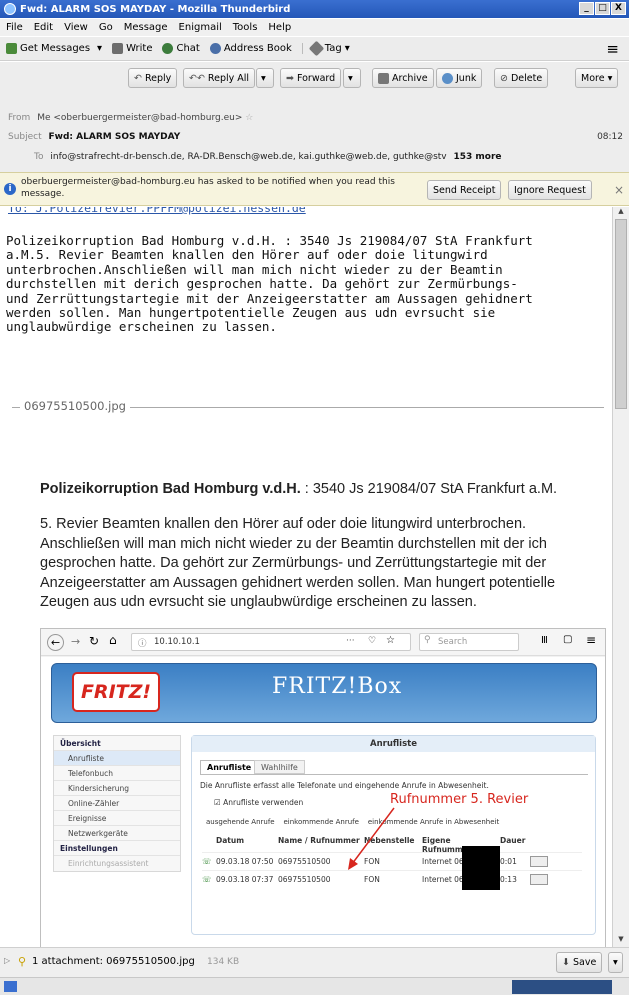 This screenshot has width=629, height=995. I want to click on fritz-nav-anrufliste: Anrufliste, so click(117, 758).